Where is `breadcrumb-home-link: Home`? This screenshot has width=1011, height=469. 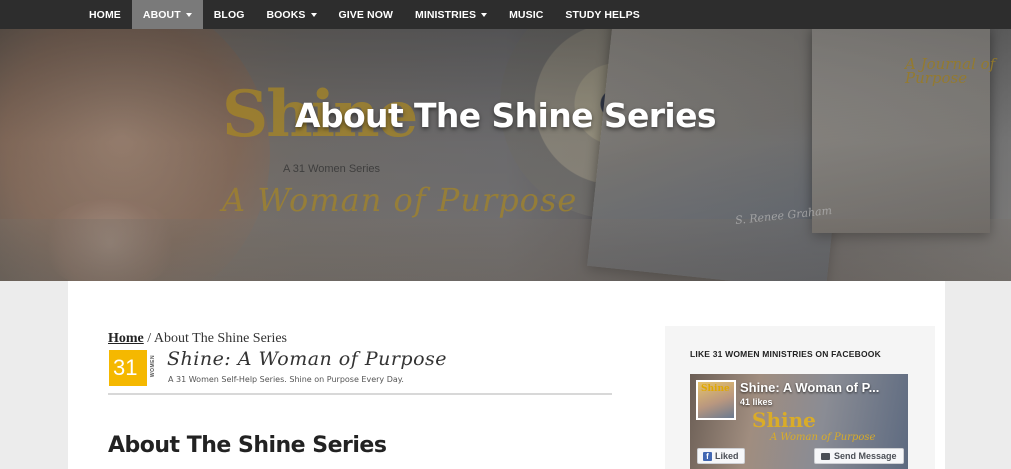
breadcrumb-home-link: Home is located at coordinates (126, 338).